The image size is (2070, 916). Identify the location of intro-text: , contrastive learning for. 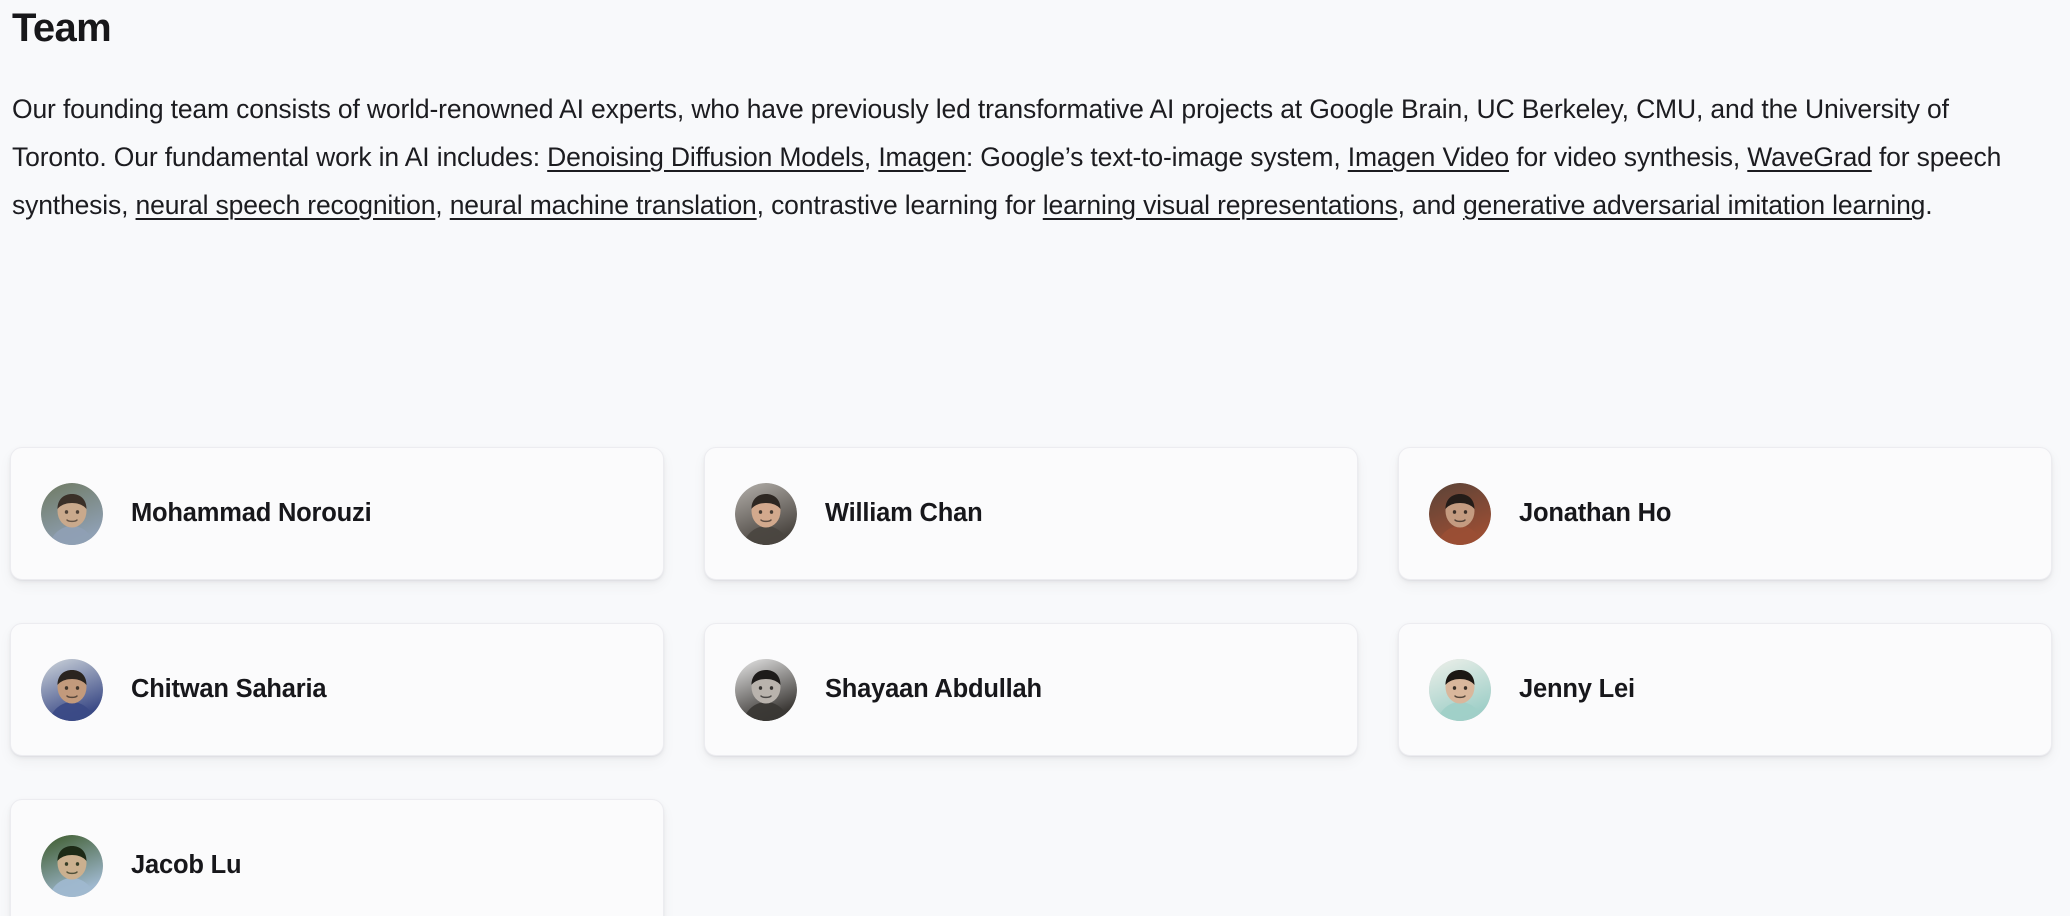
(899, 205).